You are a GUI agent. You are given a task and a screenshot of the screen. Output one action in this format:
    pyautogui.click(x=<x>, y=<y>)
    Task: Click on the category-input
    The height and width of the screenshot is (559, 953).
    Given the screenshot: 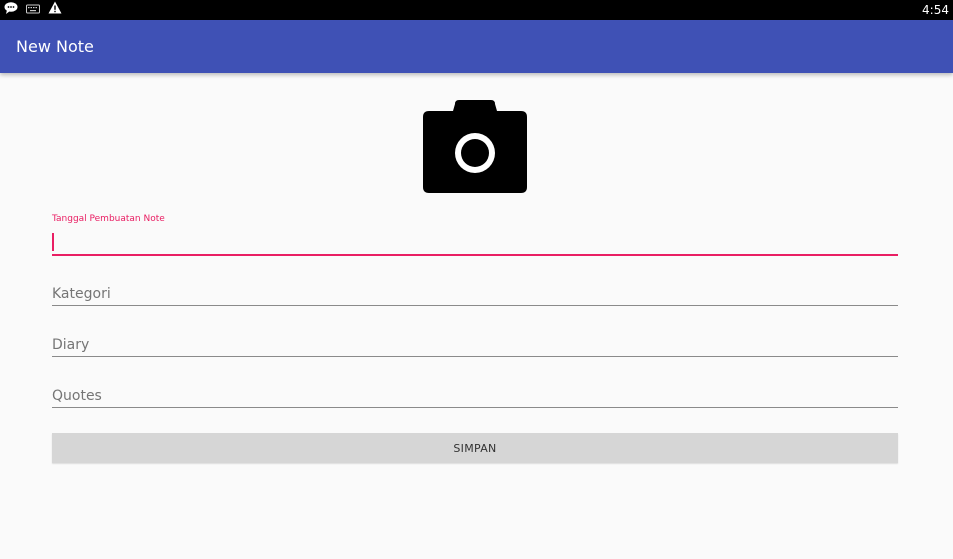 What is the action you would take?
    pyautogui.click(x=475, y=294)
    